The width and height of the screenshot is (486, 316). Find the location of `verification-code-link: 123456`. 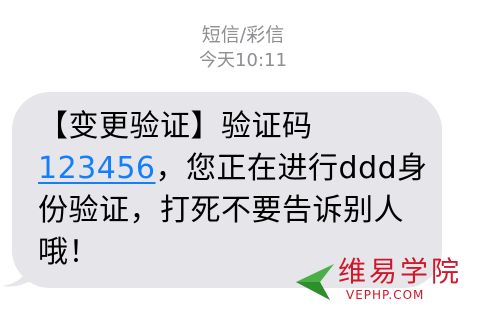

verification-code-link: 123456 is located at coordinates (97, 168).